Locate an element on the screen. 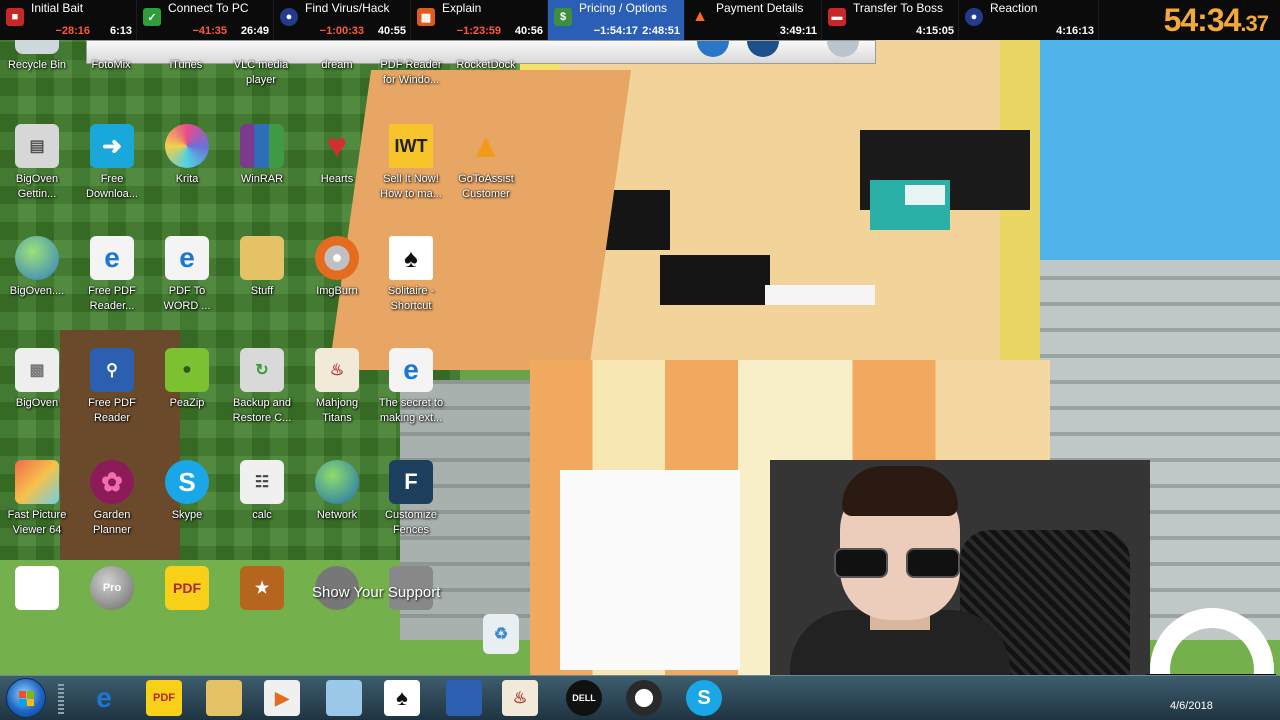 The width and height of the screenshot is (1280, 720). desktop-icon-free-pdf-reader: ⚲ Free PDF Reader is located at coordinates (112, 387).